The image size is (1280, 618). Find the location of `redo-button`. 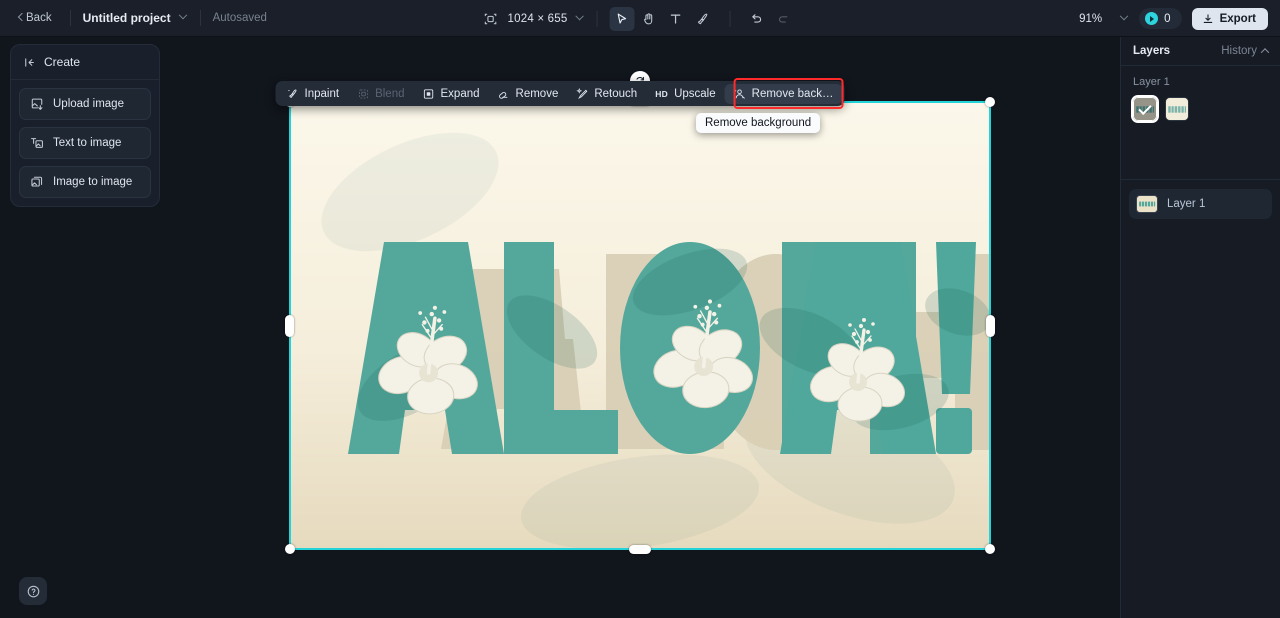

redo-button is located at coordinates (783, 19).